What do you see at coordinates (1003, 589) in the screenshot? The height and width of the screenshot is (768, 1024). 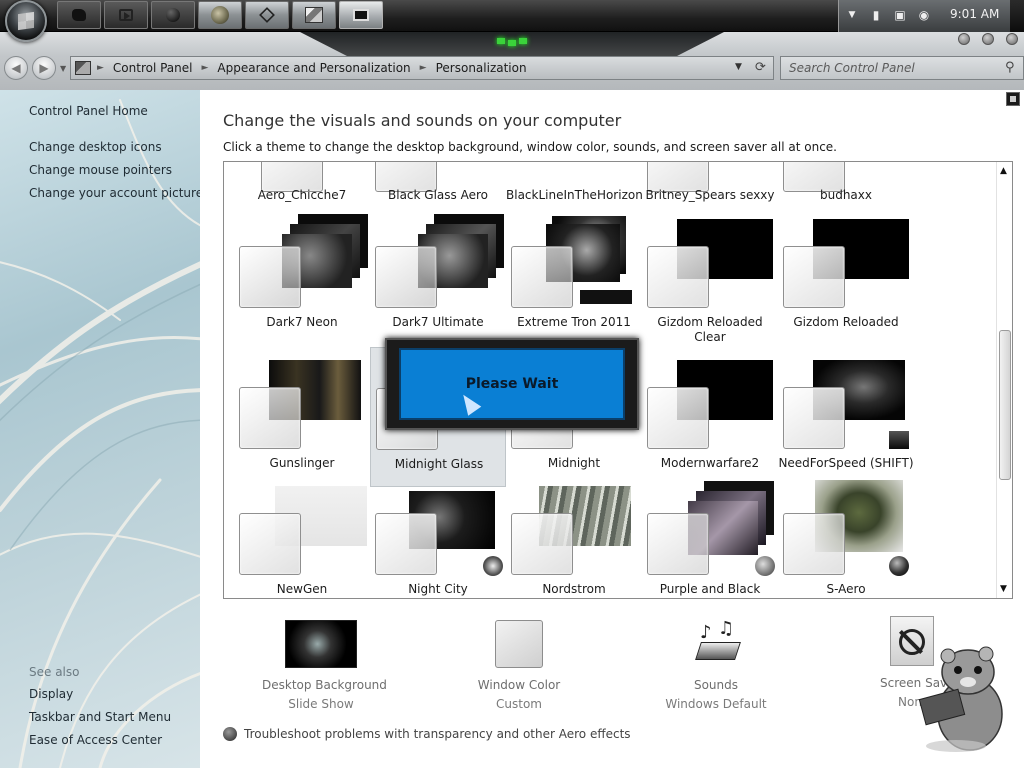 I see `scroll-down-icon: ▼` at bounding box center [1003, 589].